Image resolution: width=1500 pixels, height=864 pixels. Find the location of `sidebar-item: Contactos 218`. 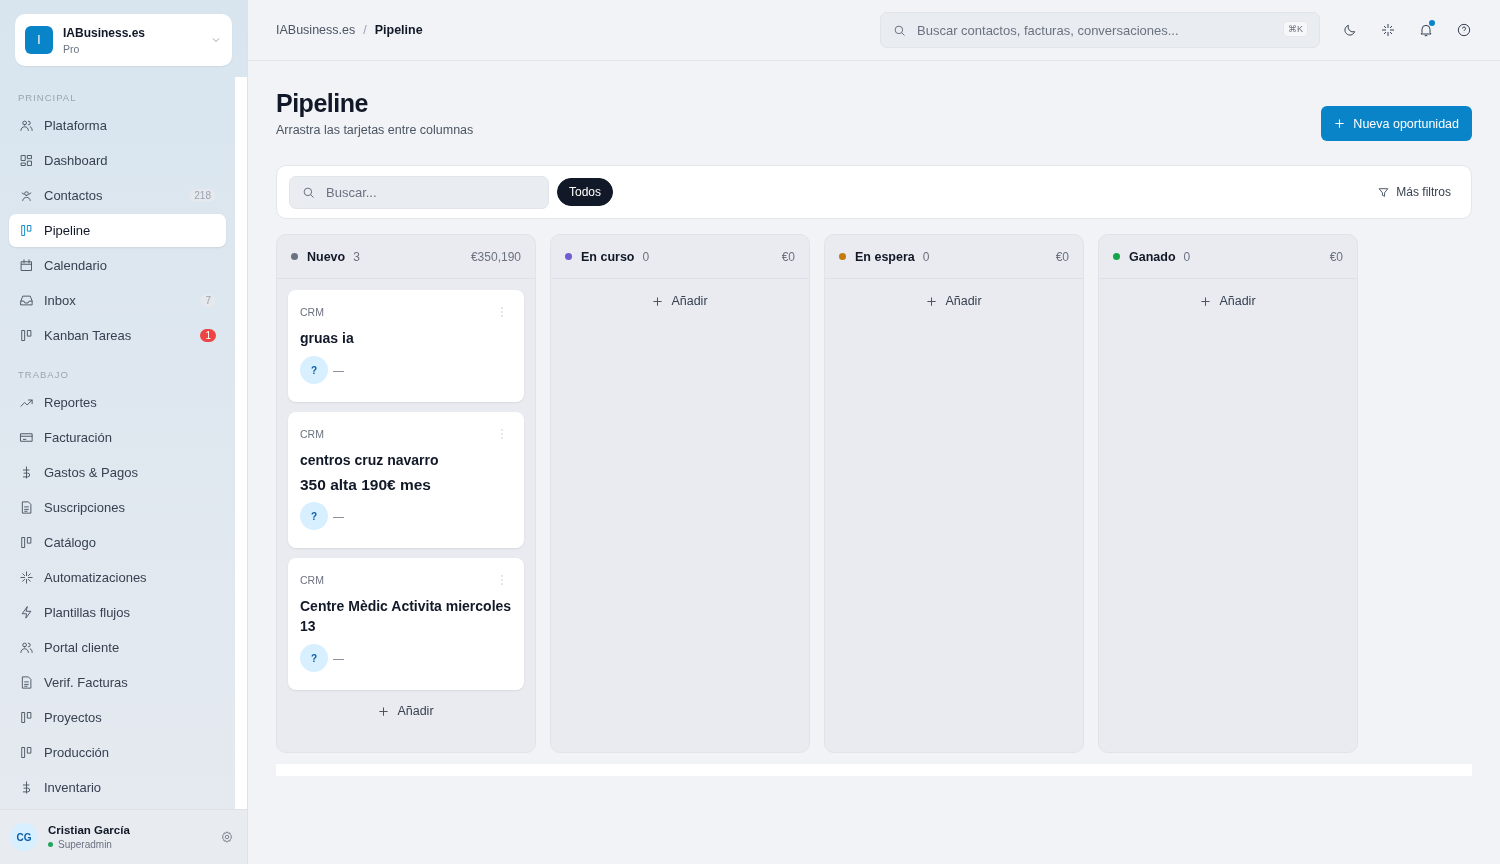

sidebar-item: Contactos 218 is located at coordinates (117, 195).